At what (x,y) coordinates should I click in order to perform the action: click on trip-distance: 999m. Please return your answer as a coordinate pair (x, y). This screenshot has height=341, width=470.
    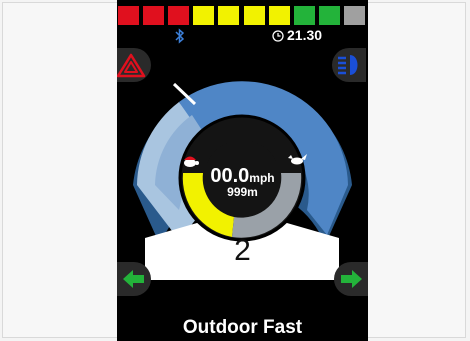
    Looking at the image, I should click on (242, 192).